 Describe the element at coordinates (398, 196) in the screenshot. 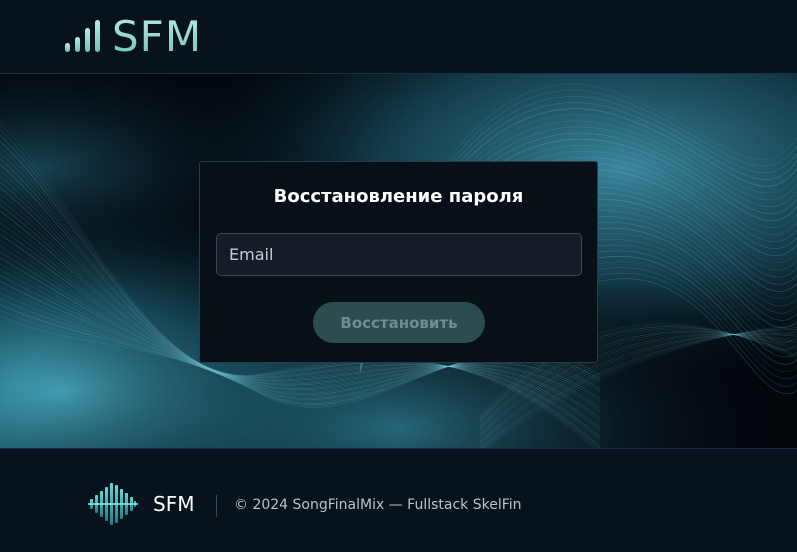

I see `card-title: Восстановление пароля` at that location.